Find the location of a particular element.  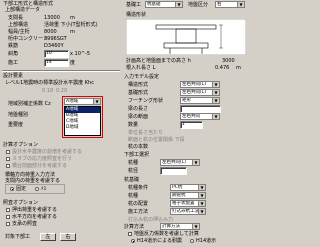

footer-right-button: 右 is located at coordinates (68, 237).